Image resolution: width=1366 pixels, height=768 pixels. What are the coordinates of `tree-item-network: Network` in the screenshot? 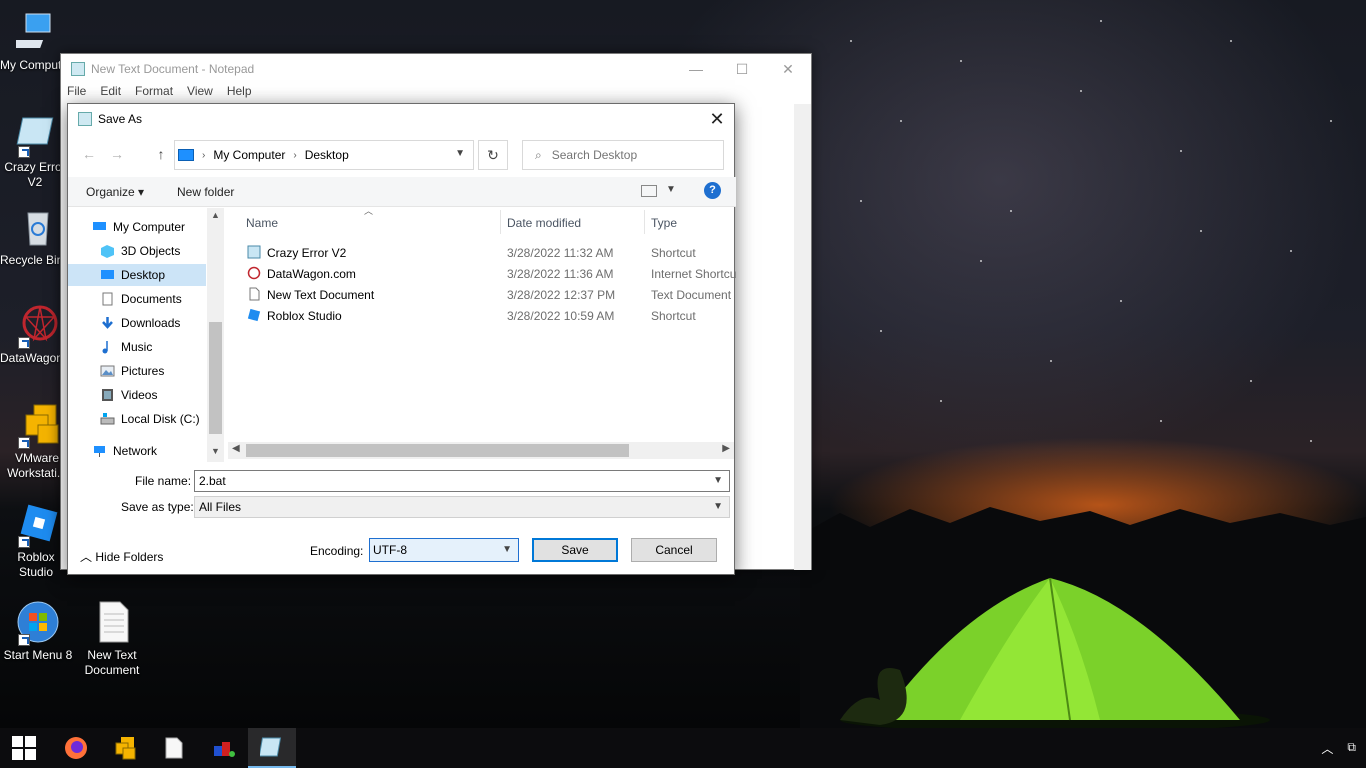 It's located at (137, 451).